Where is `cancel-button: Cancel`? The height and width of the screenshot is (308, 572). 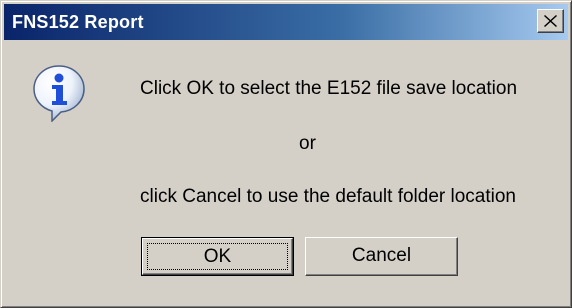
cancel-button: Cancel is located at coordinates (381, 256).